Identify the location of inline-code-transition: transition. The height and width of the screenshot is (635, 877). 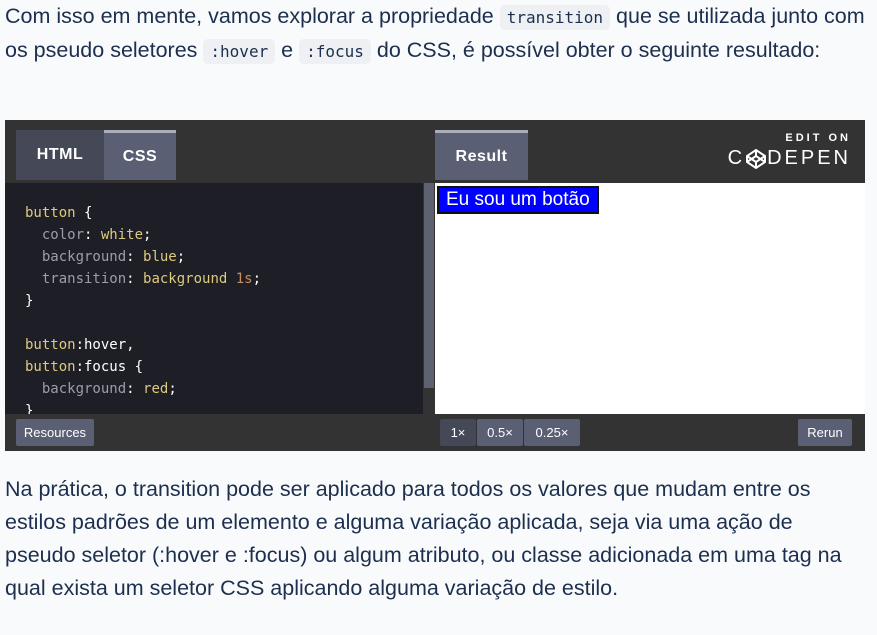
(555, 17).